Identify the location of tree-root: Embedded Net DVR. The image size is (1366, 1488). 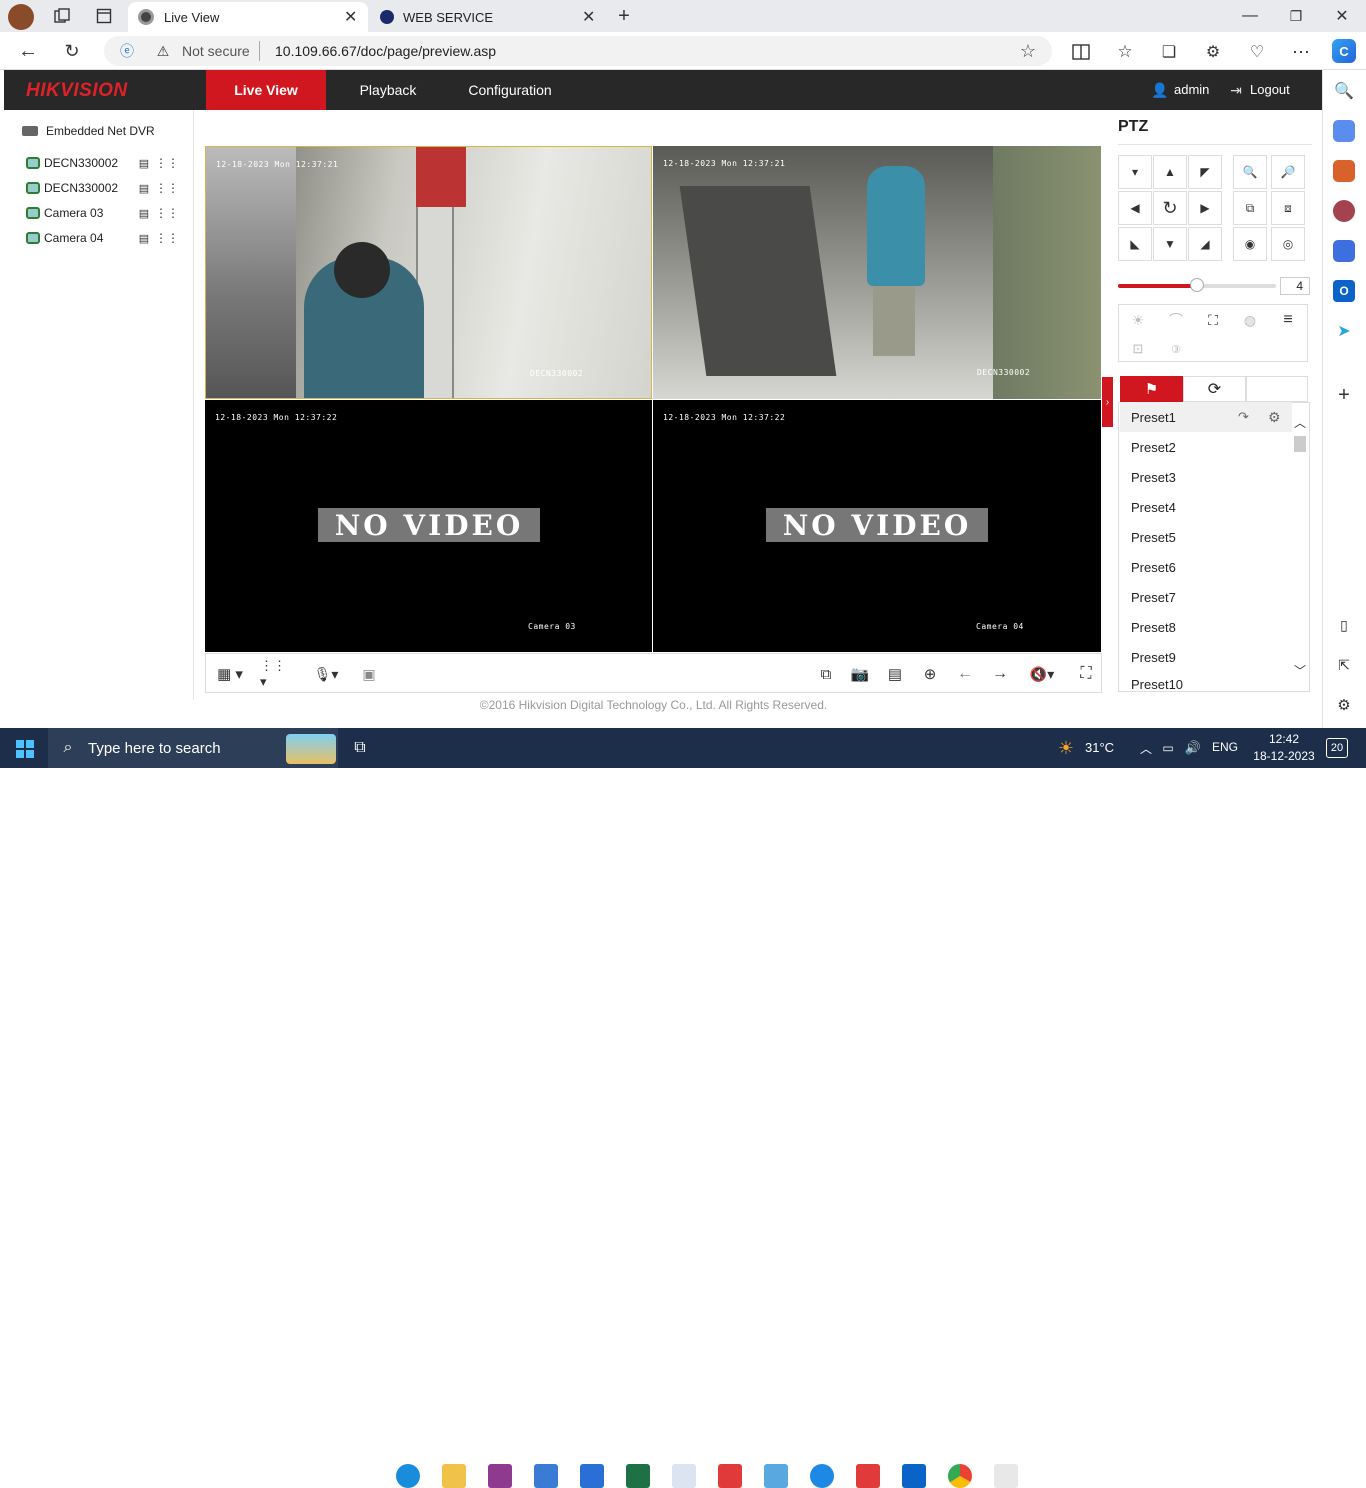
(88, 131).